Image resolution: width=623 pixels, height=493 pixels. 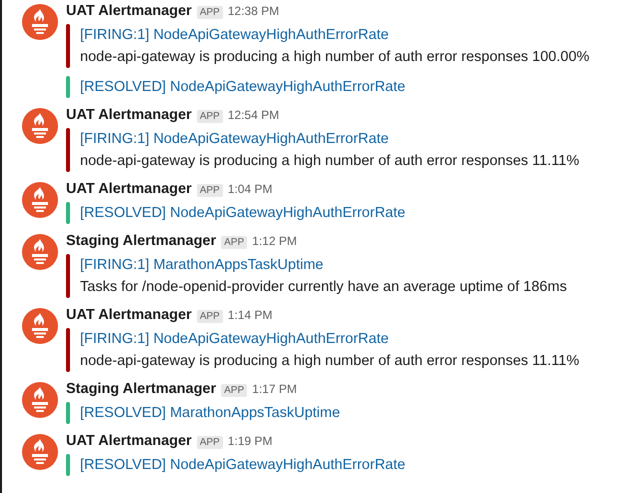 I want to click on timestamp: 1:19 PM, so click(x=250, y=441).